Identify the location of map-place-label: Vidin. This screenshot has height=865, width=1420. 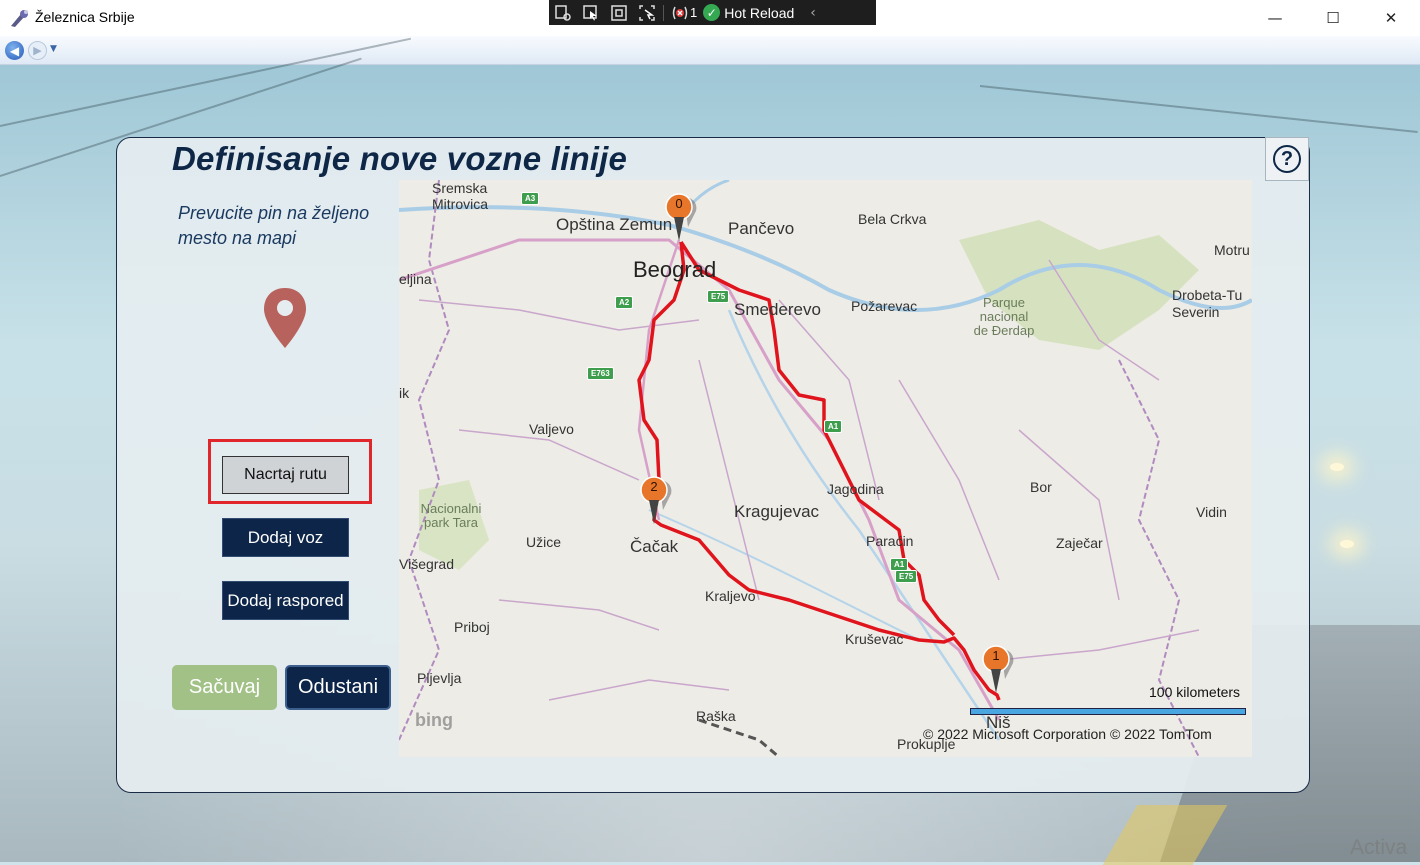
(1211, 512).